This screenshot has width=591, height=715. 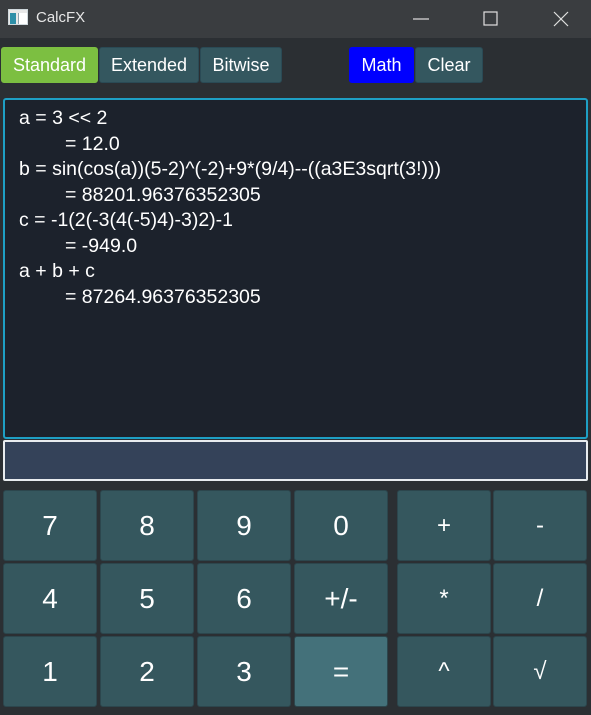 What do you see at coordinates (163, 296) in the screenshot?
I see `output-result: = 87264.96376352305` at bounding box center [163, 296].